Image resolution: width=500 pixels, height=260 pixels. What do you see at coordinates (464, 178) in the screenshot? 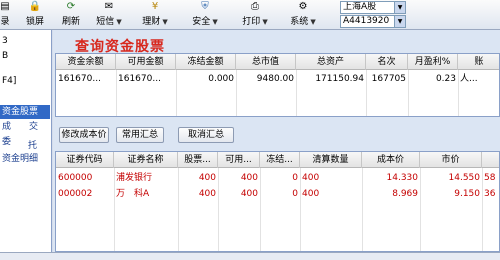
I see `market-price: 14.550` at bounding box center [464, 178].